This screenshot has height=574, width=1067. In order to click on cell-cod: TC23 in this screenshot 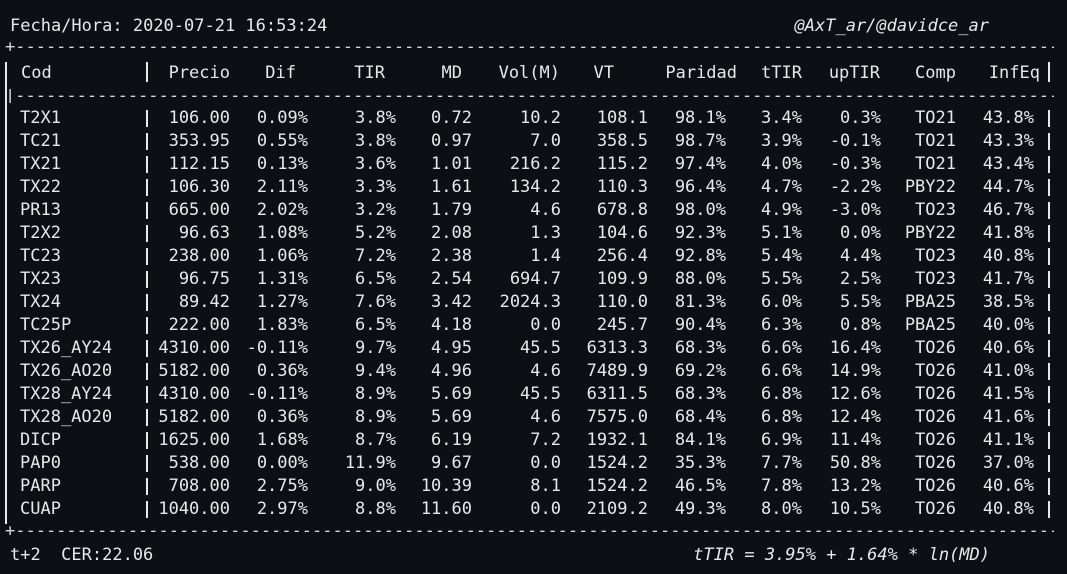, I will do `click(40, 256)`.